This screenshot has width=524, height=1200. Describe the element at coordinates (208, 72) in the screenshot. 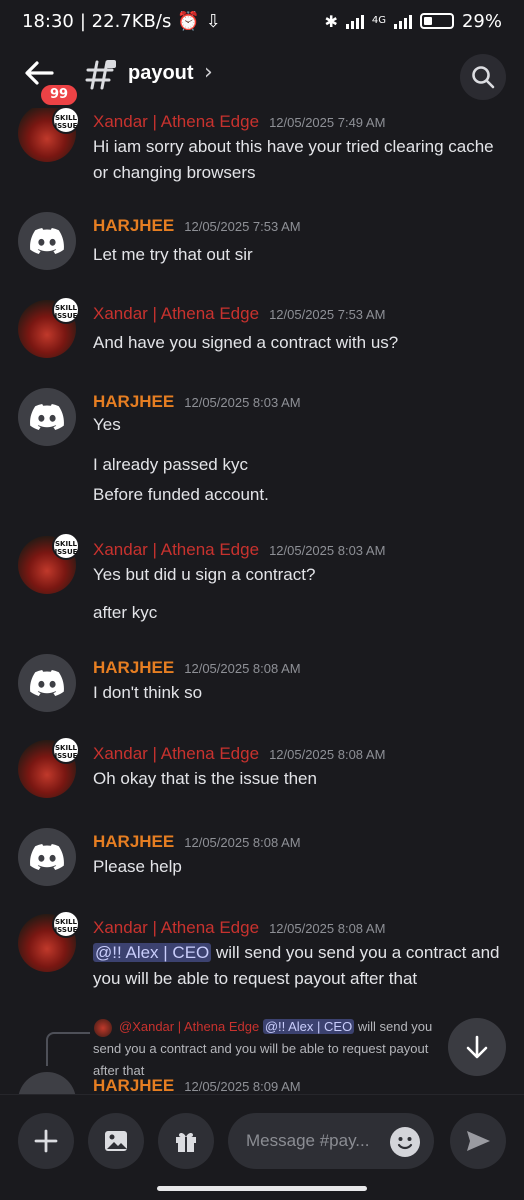

I see `chevron-right-icon: ›` at that location.